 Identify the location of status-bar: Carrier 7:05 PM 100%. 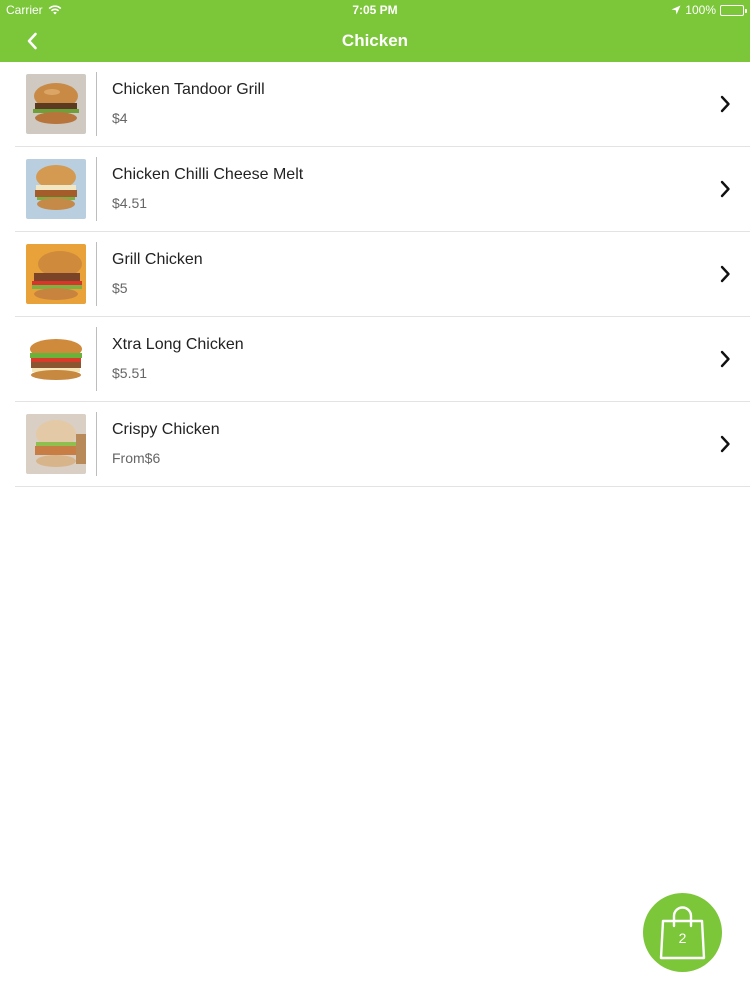
(375, 10).